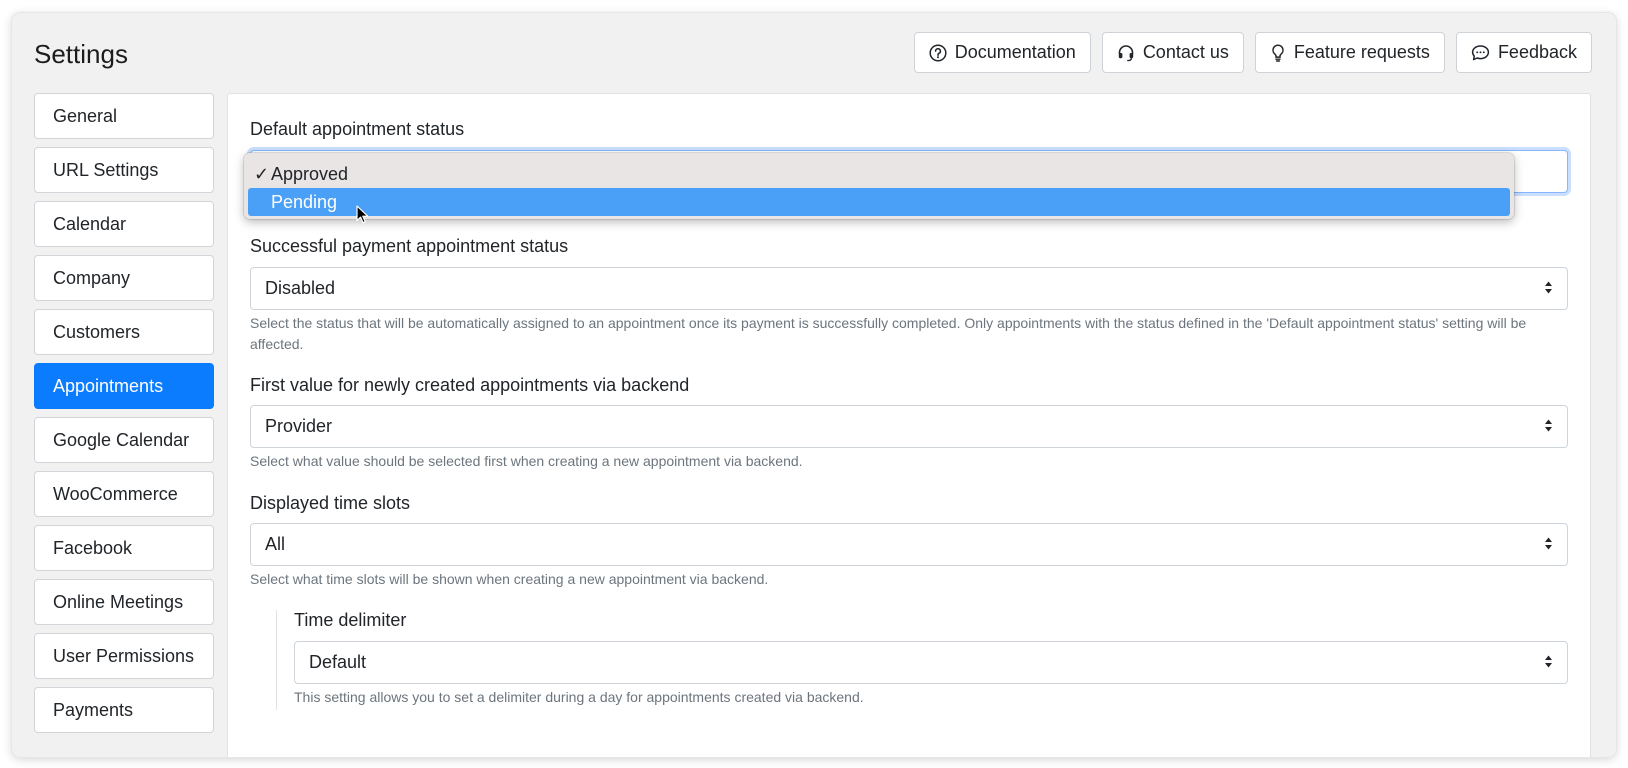 The height and width of the screenshot is (768, 1628). Describe the element at coordinates (1361, 52) in the screenshot. I see `feature-requests-label: Feature requests` at that location.